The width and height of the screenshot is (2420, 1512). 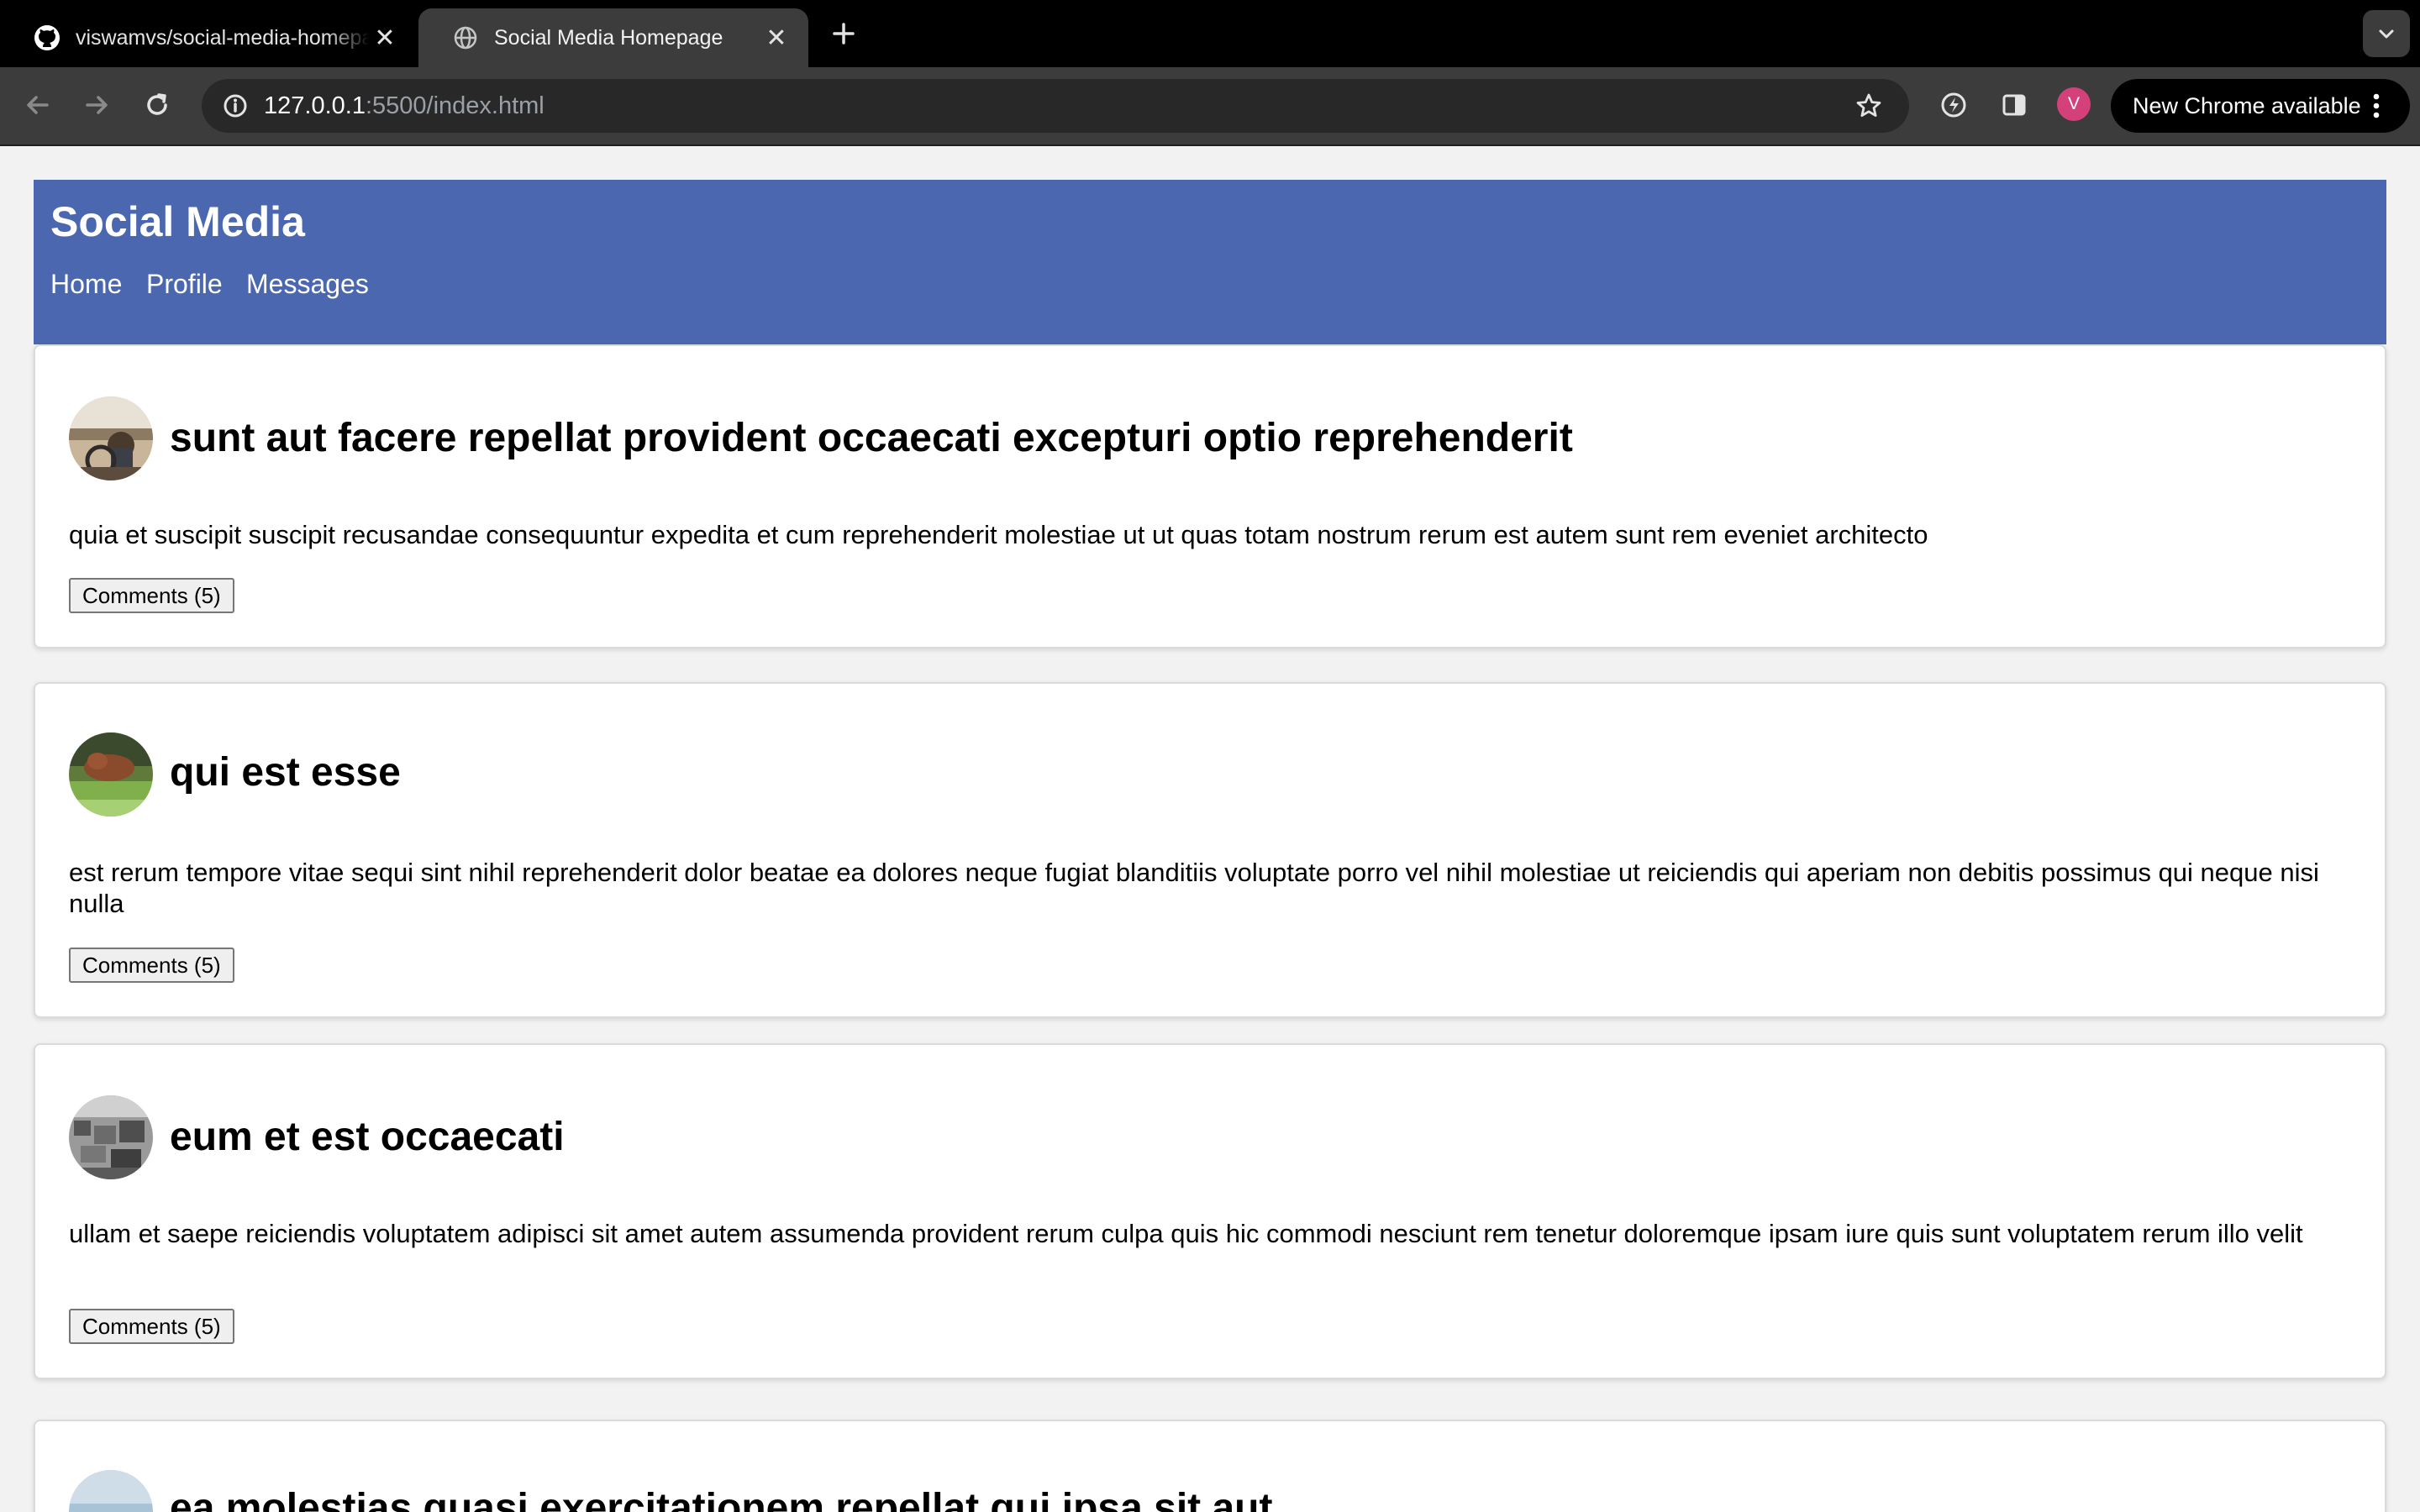 I want to click on address-bar: 127.0.0.1:5500/index.html, so click(x=1055, y=106).